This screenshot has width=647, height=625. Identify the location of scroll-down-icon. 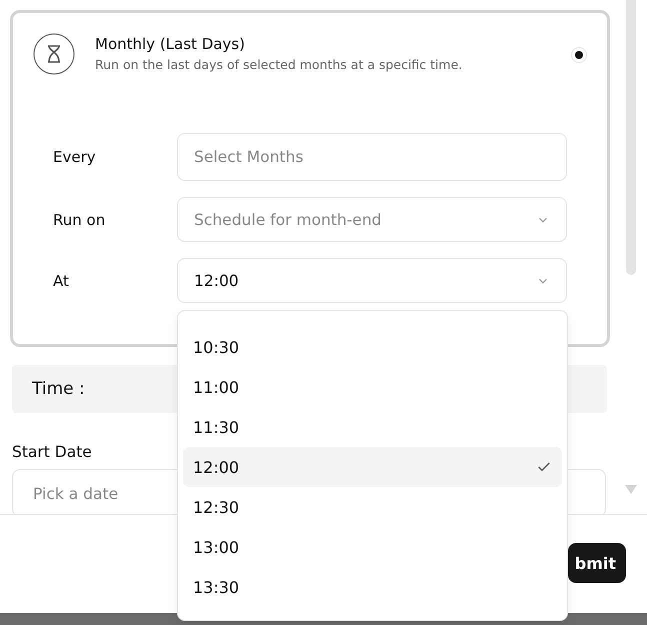
(631, 489).